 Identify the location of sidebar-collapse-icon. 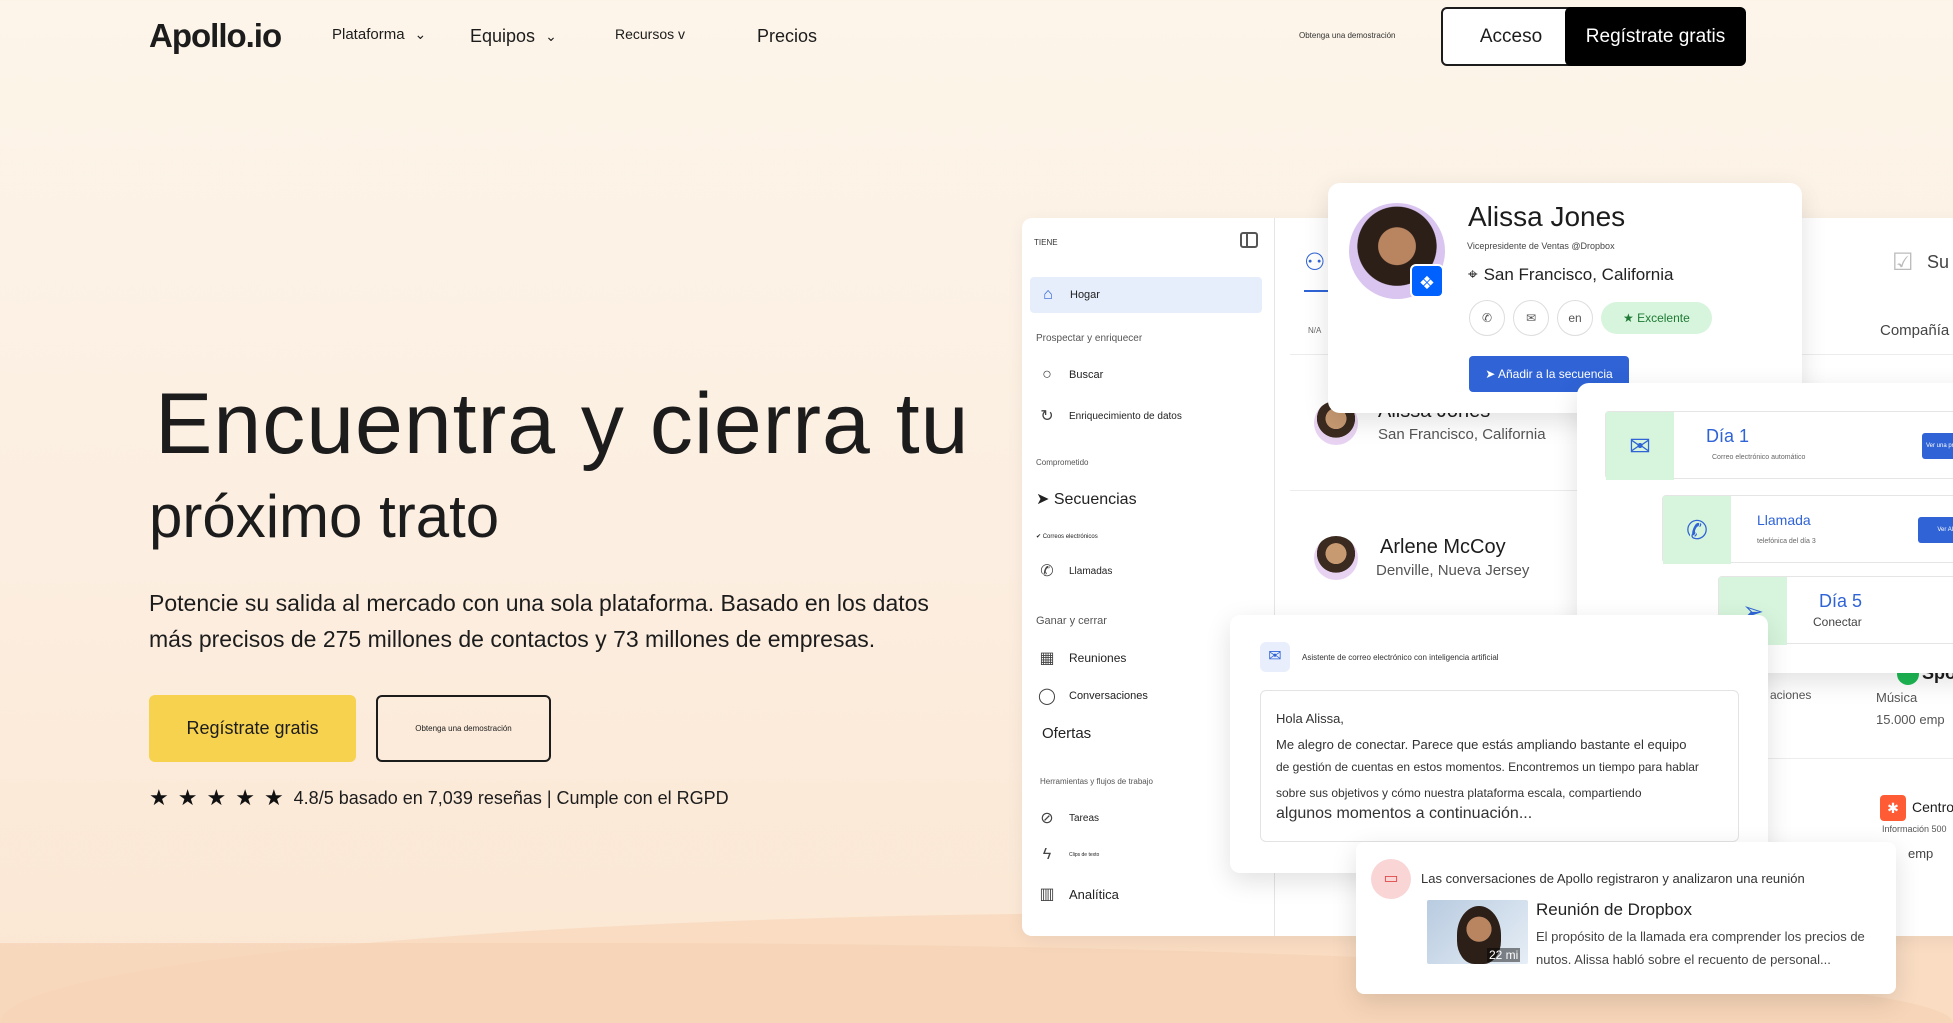
(1249, 240).